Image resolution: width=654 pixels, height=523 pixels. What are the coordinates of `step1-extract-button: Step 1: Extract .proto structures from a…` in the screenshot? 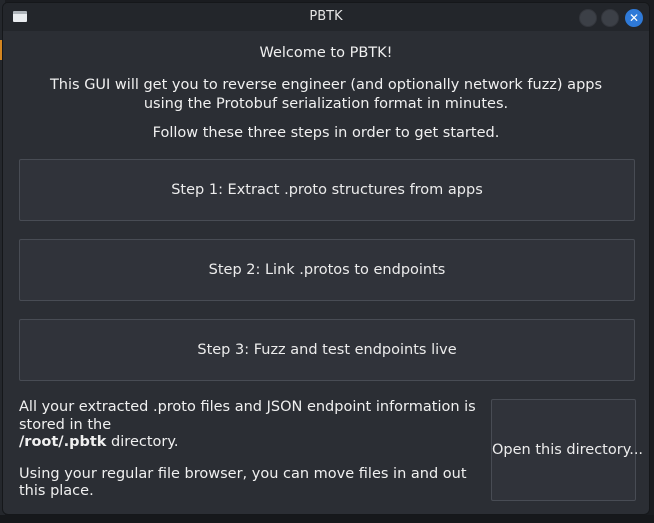 It's located at (327, 190).